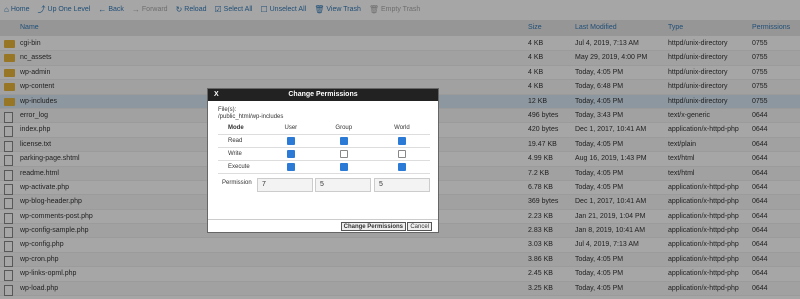 The image size is (800, 299). I want to click on dialog-title-bar: X Change Permissions, so click(323, 95).